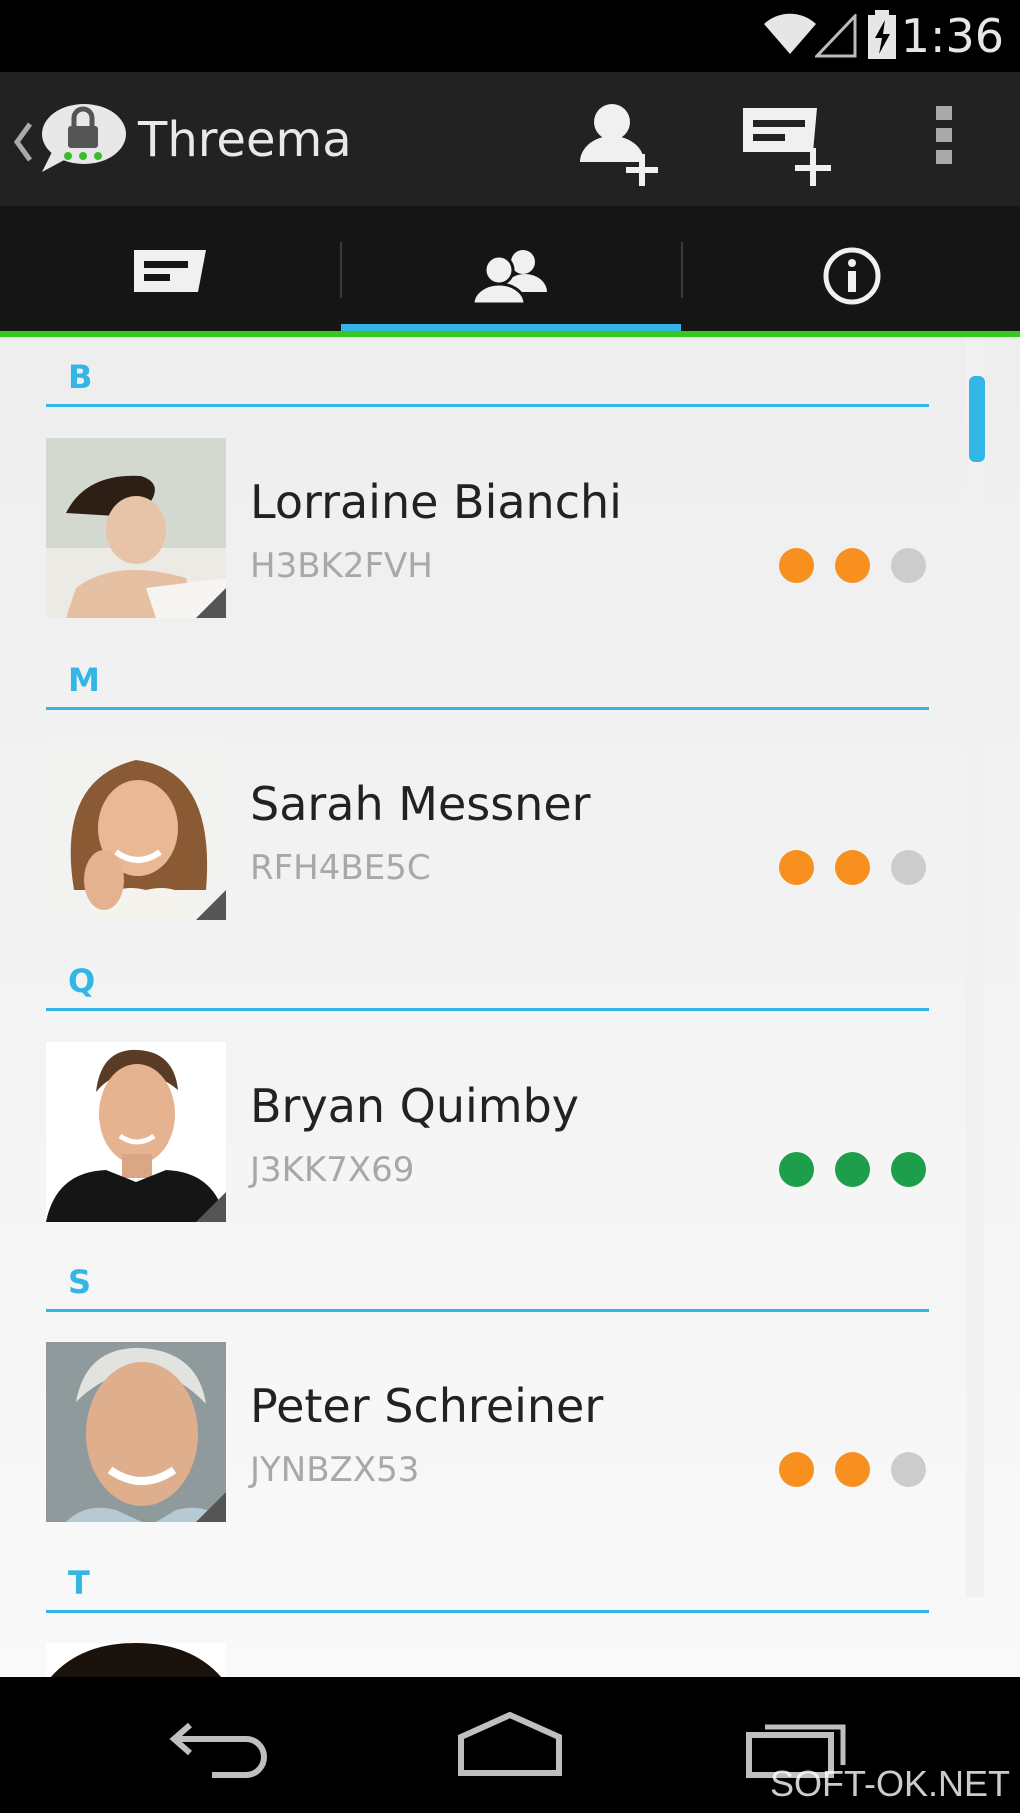  I want to click on overflow-menu-button, so click(945, 142).